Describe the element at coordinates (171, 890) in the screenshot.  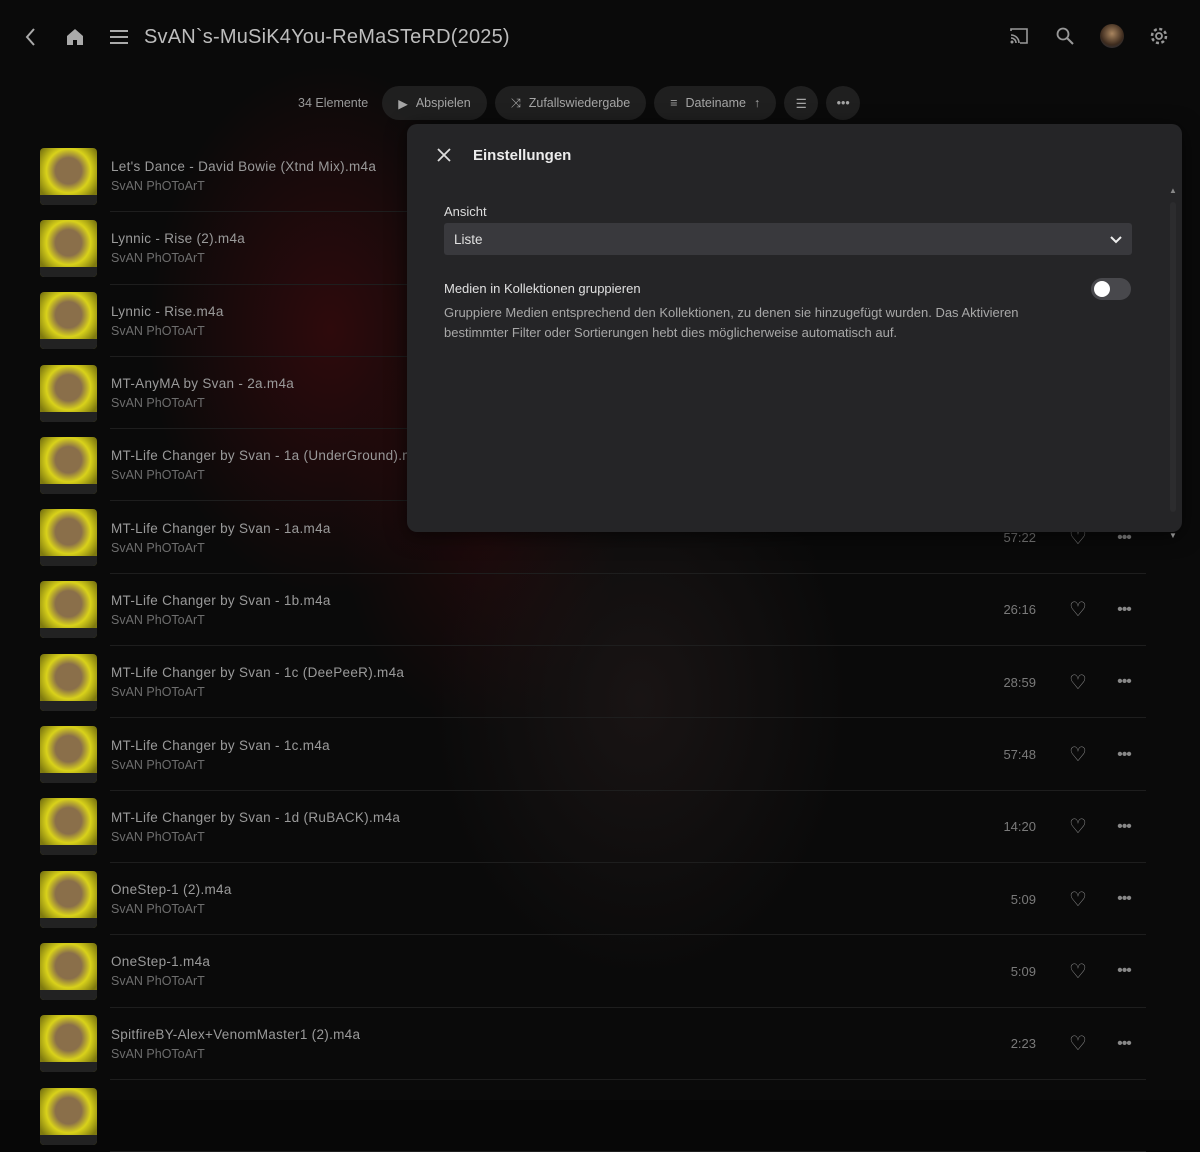
I see `track-title: OneStep-1 (2).m4a` at that location.